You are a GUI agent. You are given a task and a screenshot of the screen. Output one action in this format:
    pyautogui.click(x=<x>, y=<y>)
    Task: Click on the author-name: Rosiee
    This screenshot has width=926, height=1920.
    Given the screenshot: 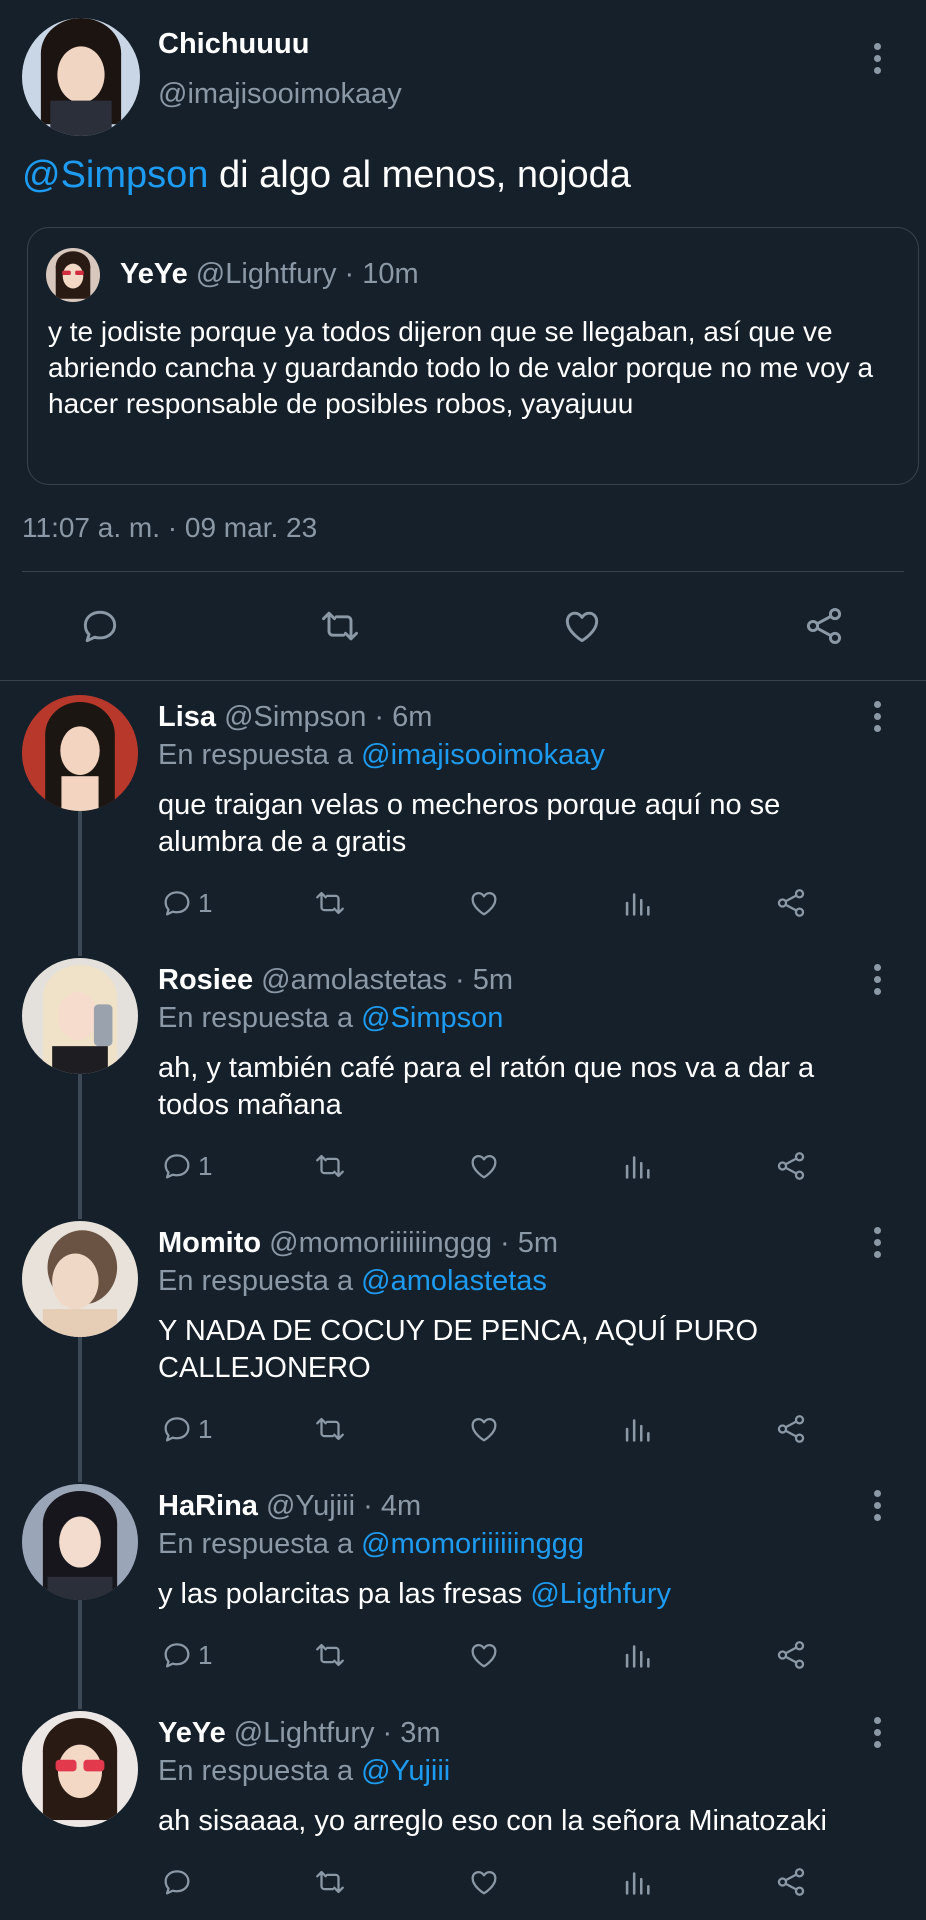 What is the action you would take?
    pyautogui.click(x=205, y=980)
    